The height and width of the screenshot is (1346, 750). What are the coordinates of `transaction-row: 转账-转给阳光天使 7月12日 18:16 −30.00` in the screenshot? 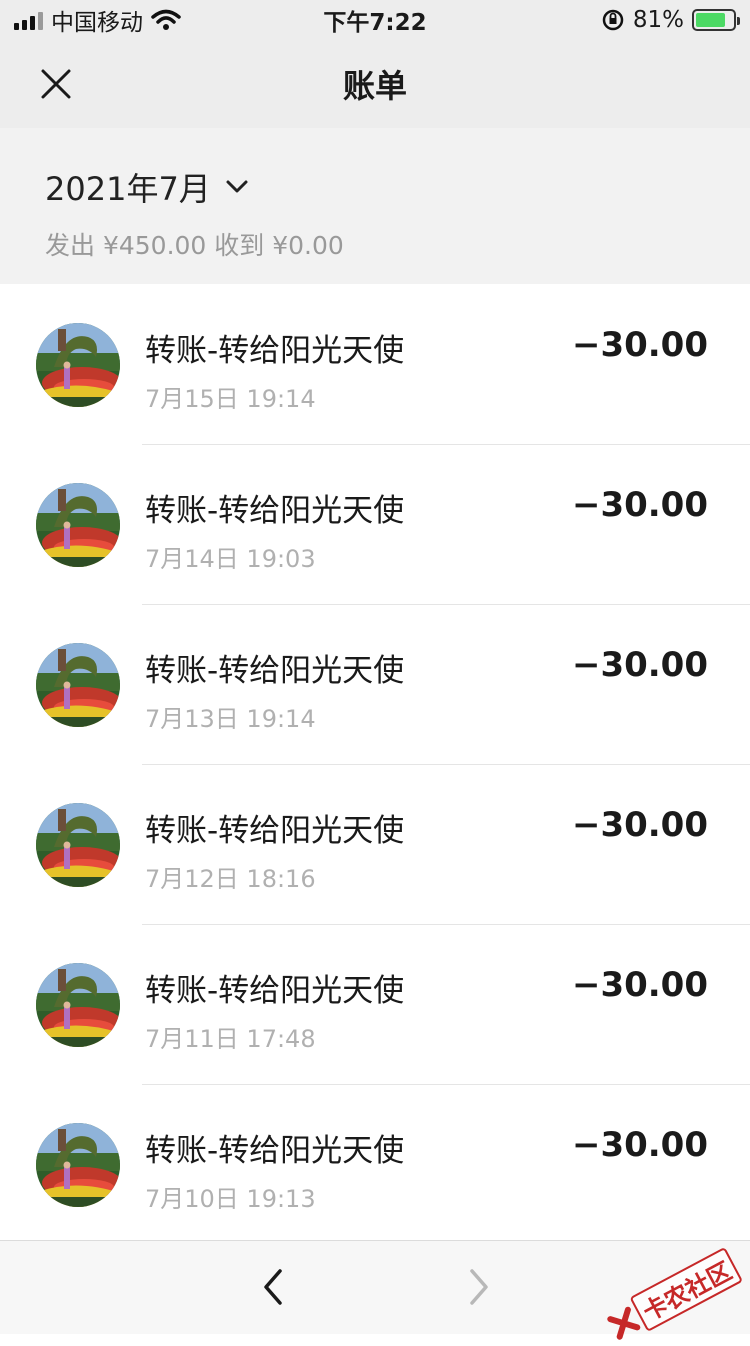 It's located at (375, 845).